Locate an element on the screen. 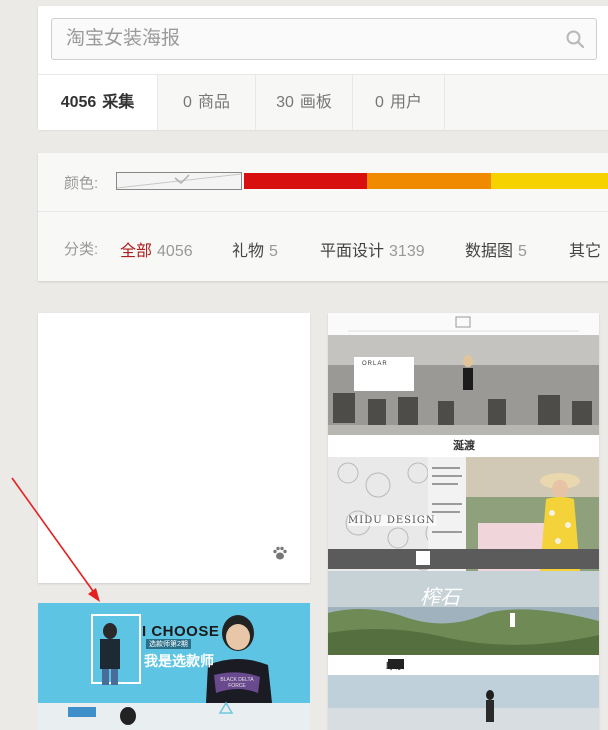  collage-brand-text: 印象 is located at coordinates (395, 667).